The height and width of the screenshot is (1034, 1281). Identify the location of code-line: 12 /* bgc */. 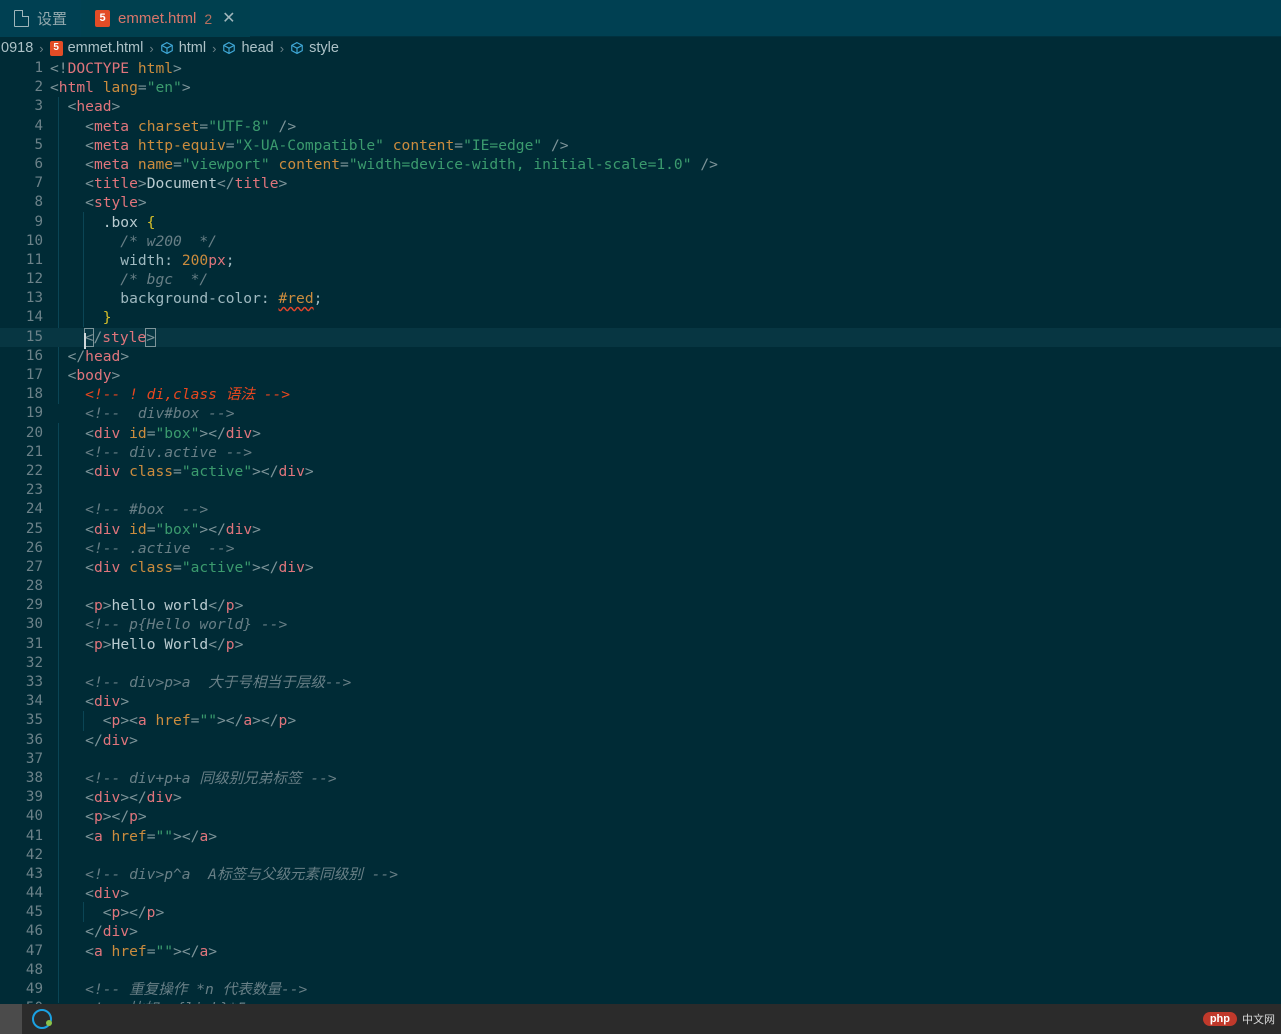
(640, 279).